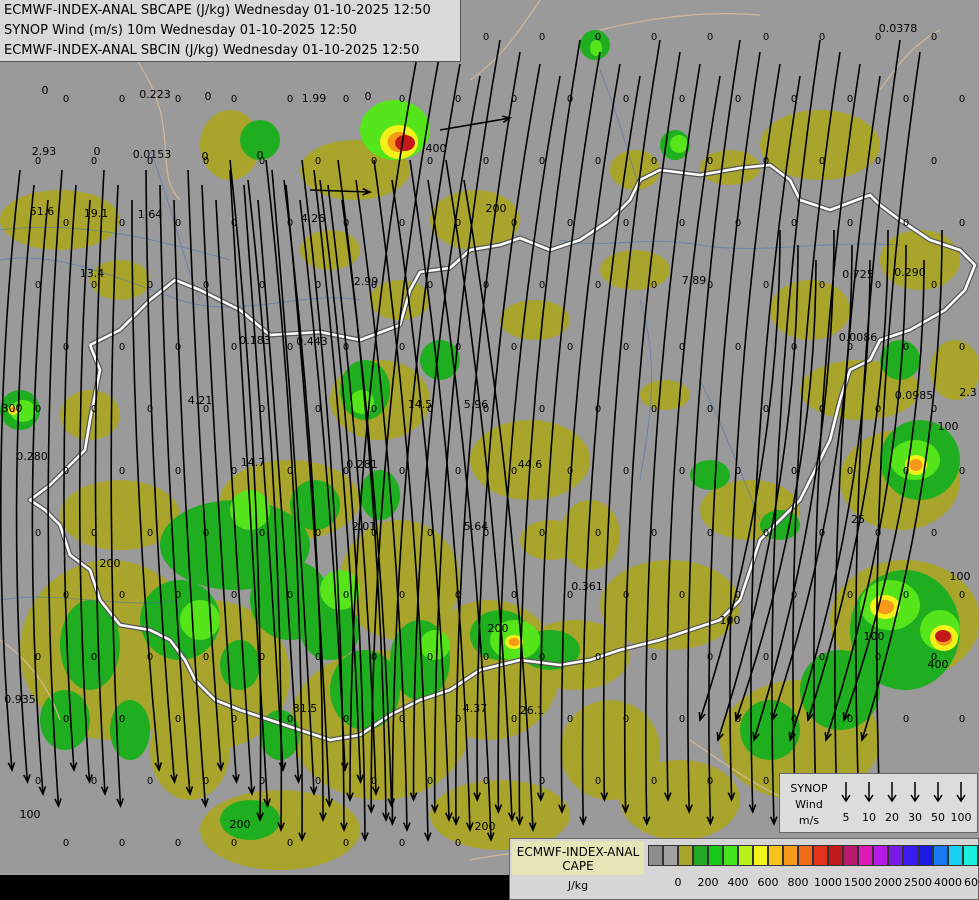 The height and width of the screenshot is (900, 979). What do you see at coordinates (587, 586) in the screenshot?
I see `map-value-label: 0.361` at bounding box center [587, 586].